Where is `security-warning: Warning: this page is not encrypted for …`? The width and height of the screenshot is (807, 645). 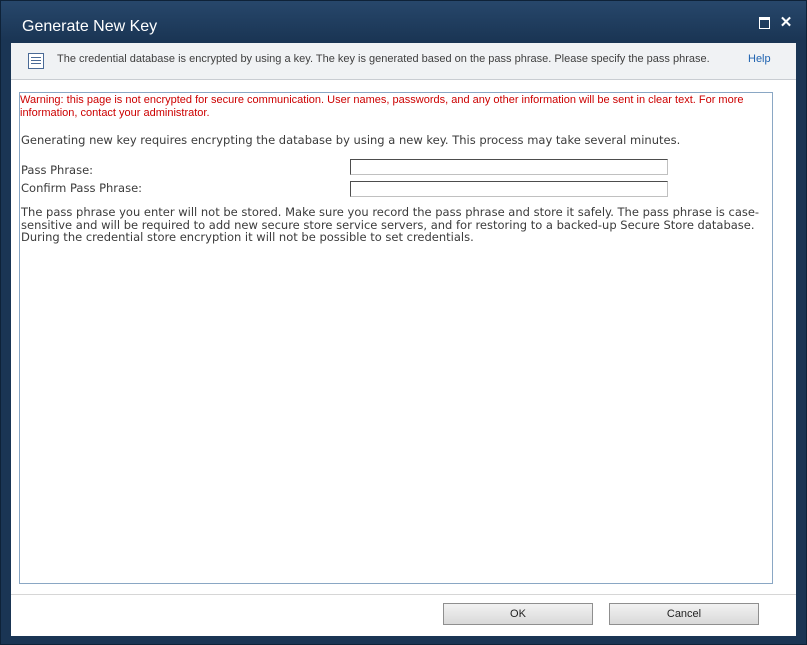
security-warning: Warning: this page is not encrypted for … is located at coordinates (382, 106).